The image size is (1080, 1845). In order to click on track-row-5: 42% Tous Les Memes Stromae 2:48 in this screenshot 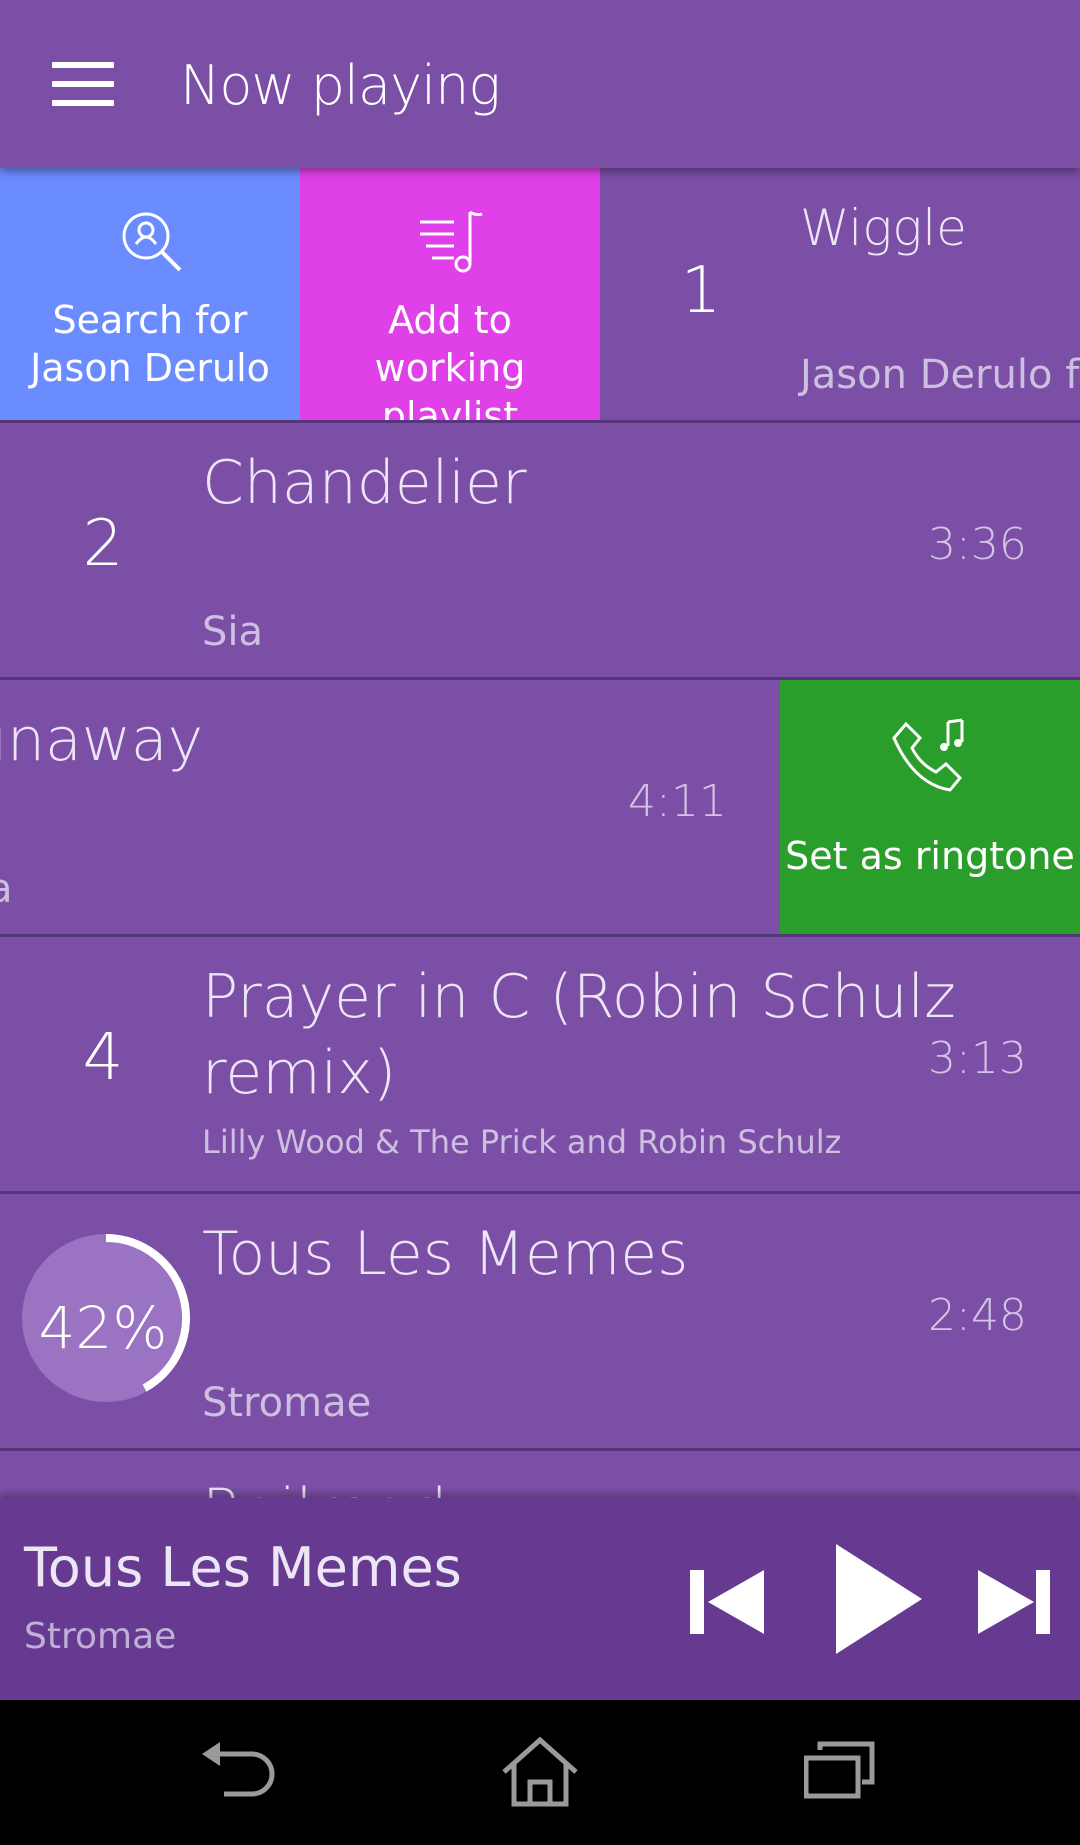, I will do `click(540, 1322)`.